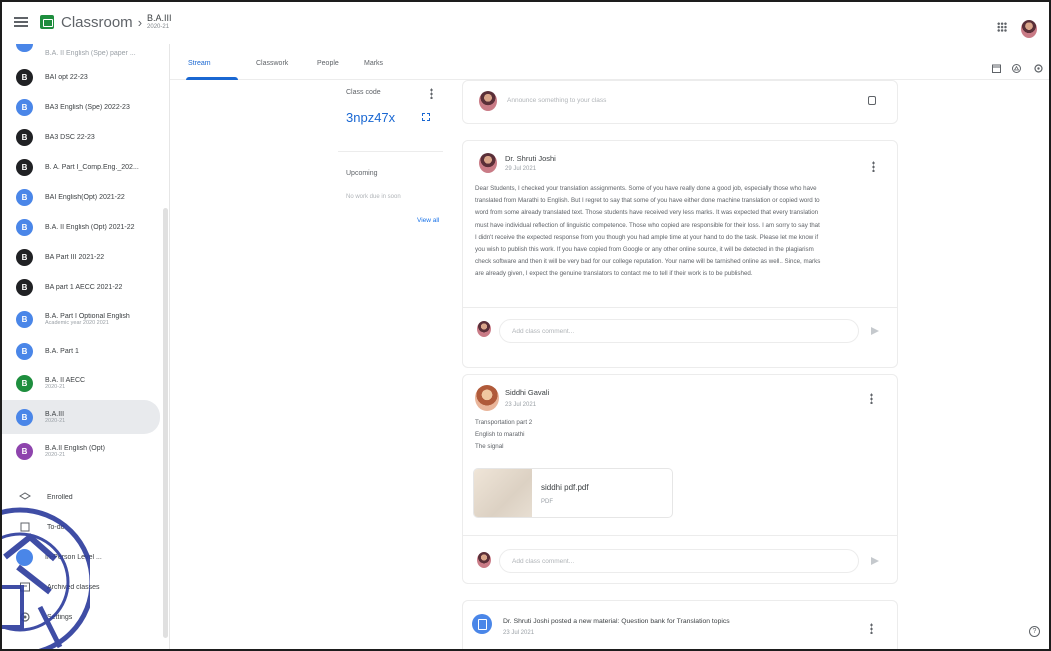  Describe the element at coordinates (370, 117) in the screenshot. I see `class-code: 3npz47x` at that location.